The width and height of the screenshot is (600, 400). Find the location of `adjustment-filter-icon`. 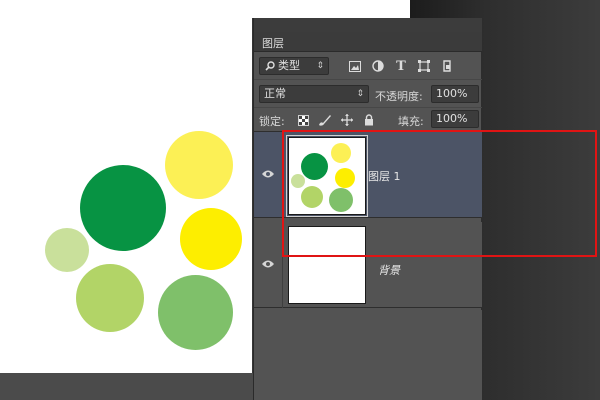

adjustment-filter-icon is located at coordinates (378, 66).